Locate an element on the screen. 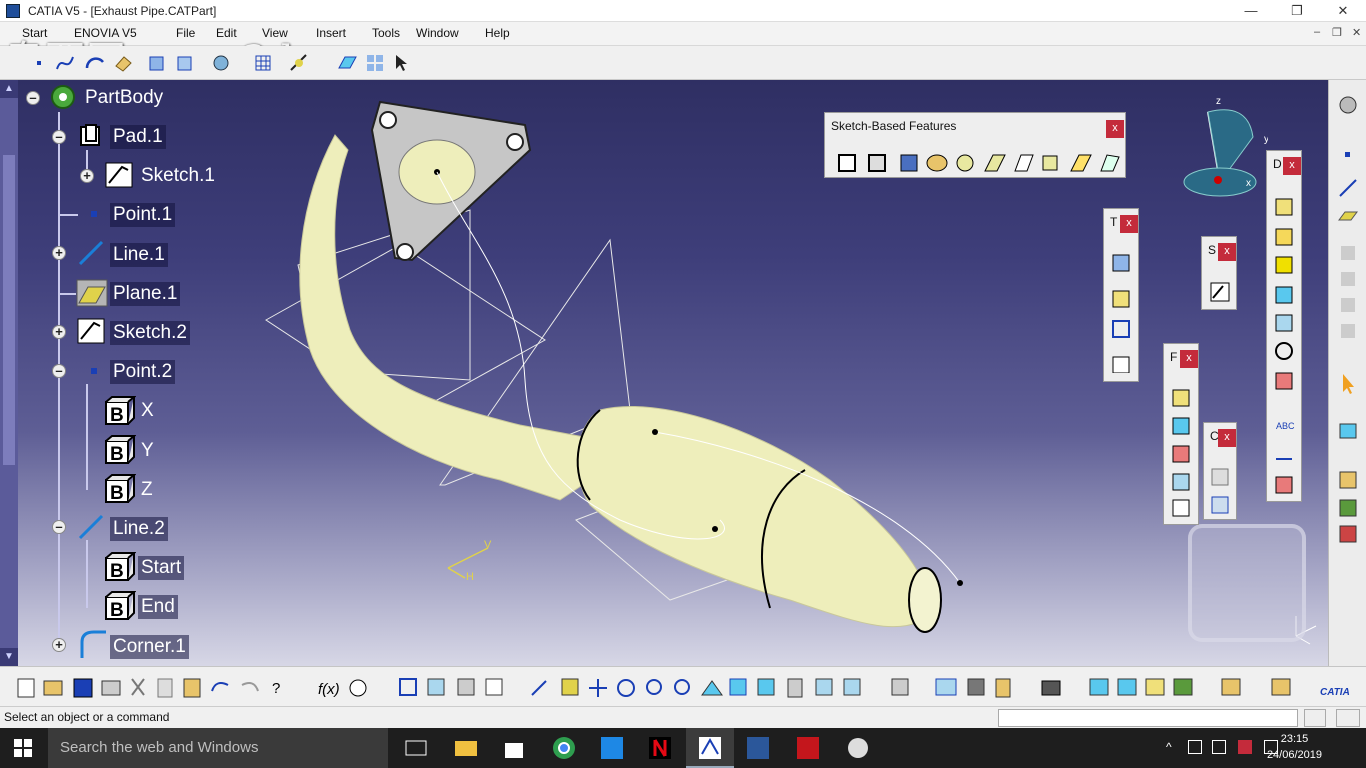  close-button: ✕ is located at coordinates (1343, 11).